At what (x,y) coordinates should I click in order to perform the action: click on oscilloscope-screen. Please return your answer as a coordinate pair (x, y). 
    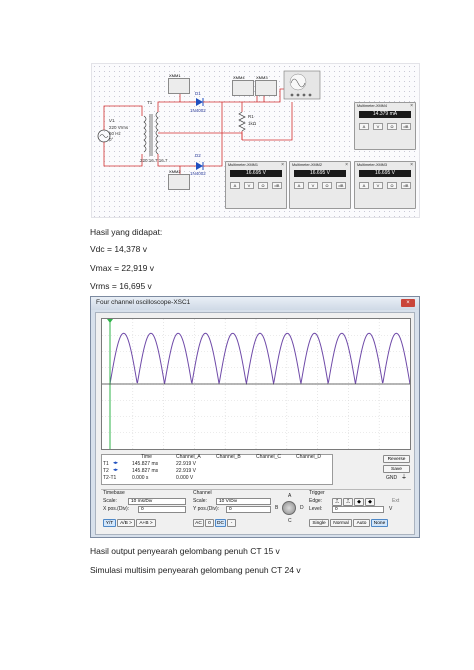
    Looking at the image, I should click on (256, 384).